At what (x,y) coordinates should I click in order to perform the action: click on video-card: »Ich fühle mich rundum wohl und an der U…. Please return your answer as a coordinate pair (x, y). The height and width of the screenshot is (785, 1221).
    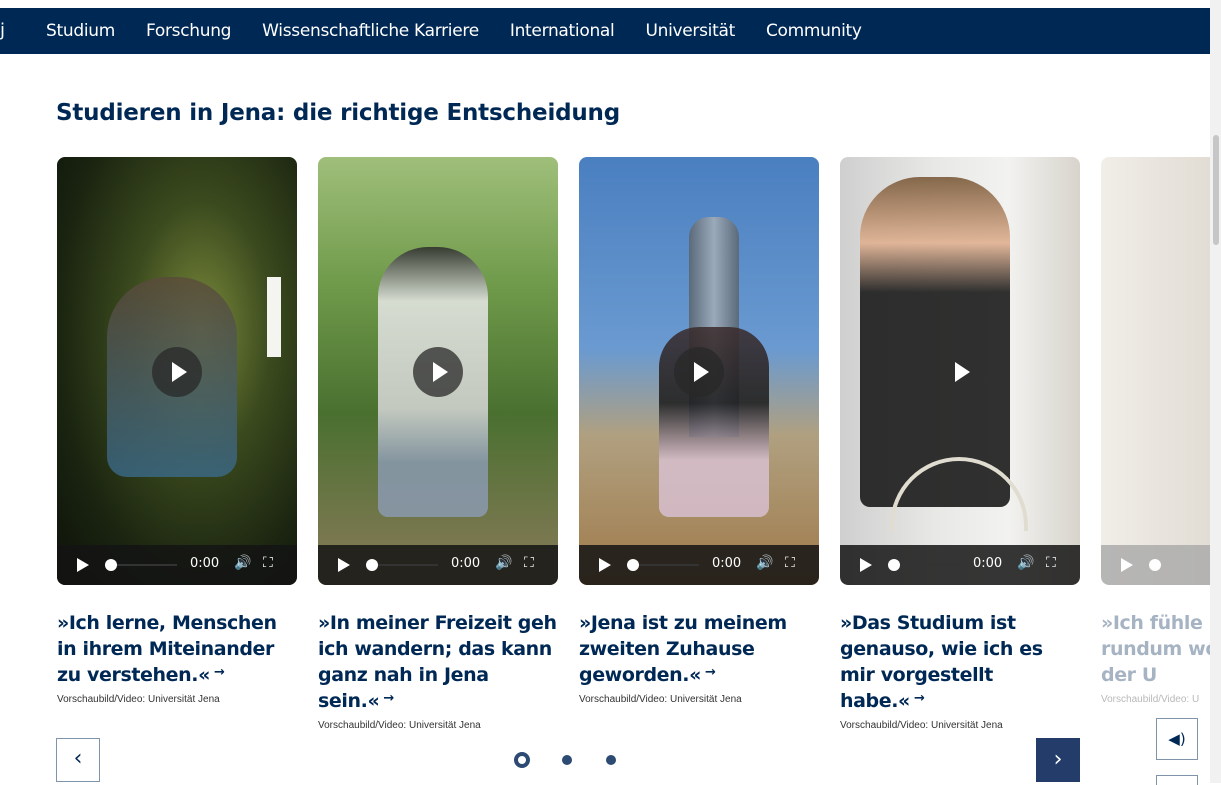
    Looking at the image, I should click on (1155, 431).